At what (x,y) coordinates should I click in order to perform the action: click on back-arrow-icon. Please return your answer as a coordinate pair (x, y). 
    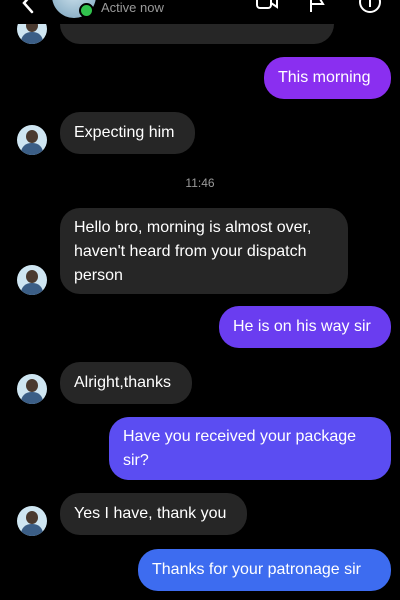
    Looking at the image, I should click on (29, 7).